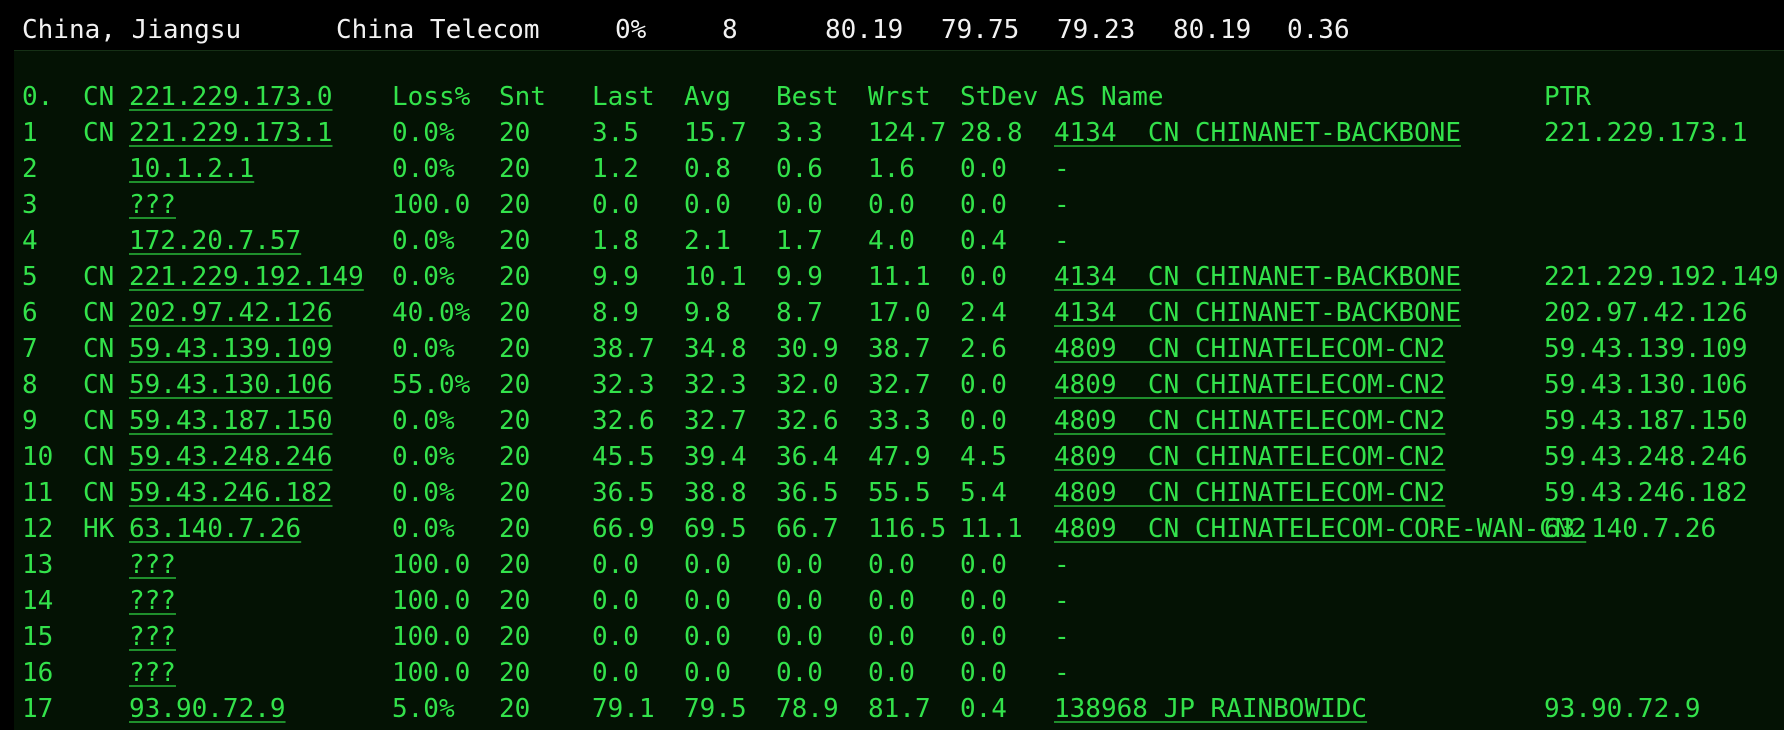 The height and width of the screenshot is (730, 1784). I want to click on wrst-value: 11.1, so click(899, 277).